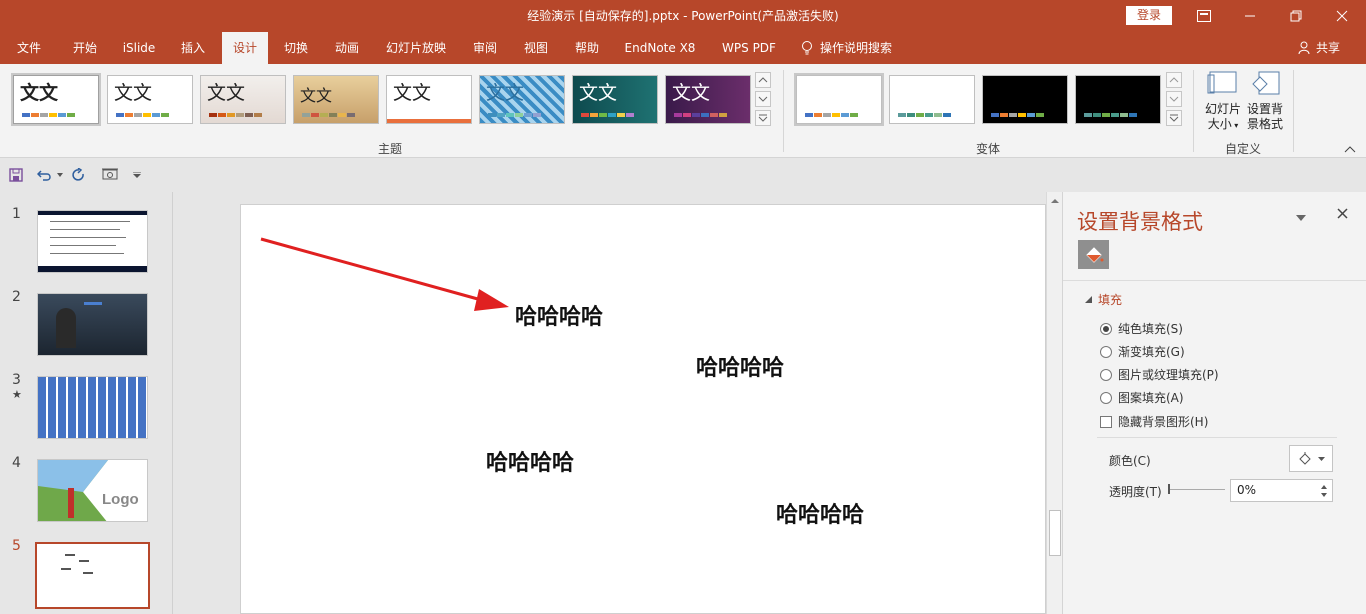  I want to click on vertical-scrollbar, so click(1054, 403).